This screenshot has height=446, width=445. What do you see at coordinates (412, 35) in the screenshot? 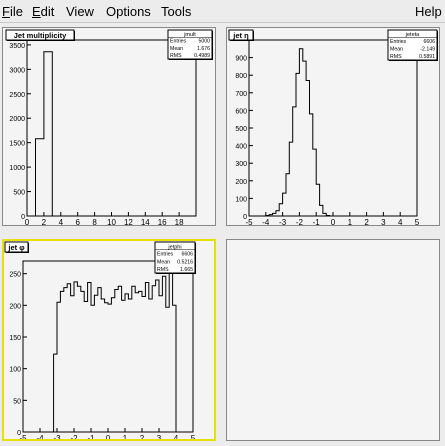
I see `stats-name: jeteta` at bounding box center [412, 35].